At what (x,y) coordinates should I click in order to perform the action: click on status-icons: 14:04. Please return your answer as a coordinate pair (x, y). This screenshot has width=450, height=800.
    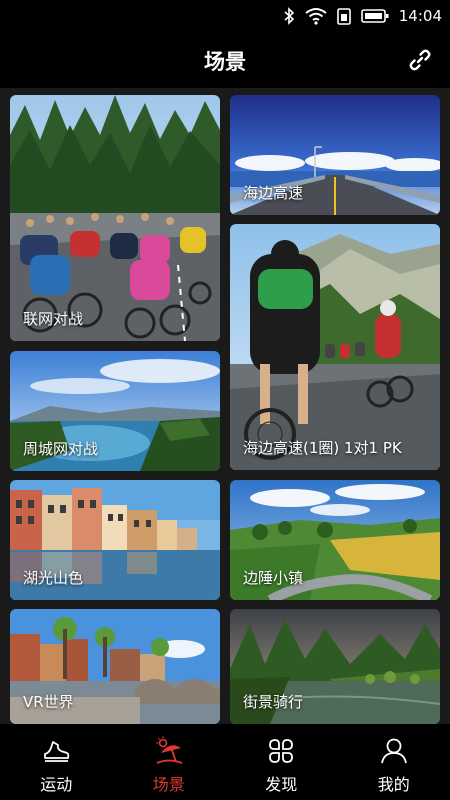
    Looking at the image, I should click on (362, 16).